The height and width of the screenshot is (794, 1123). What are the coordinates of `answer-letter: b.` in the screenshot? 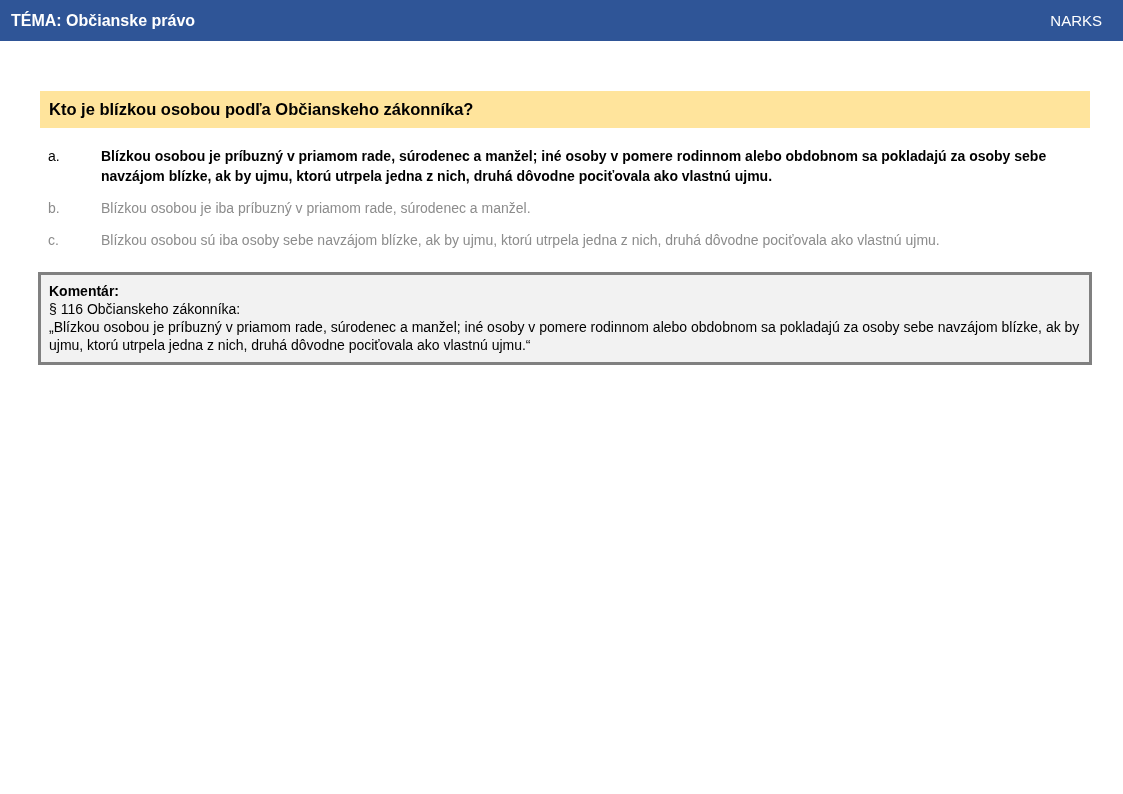 It's located at (54, 208).